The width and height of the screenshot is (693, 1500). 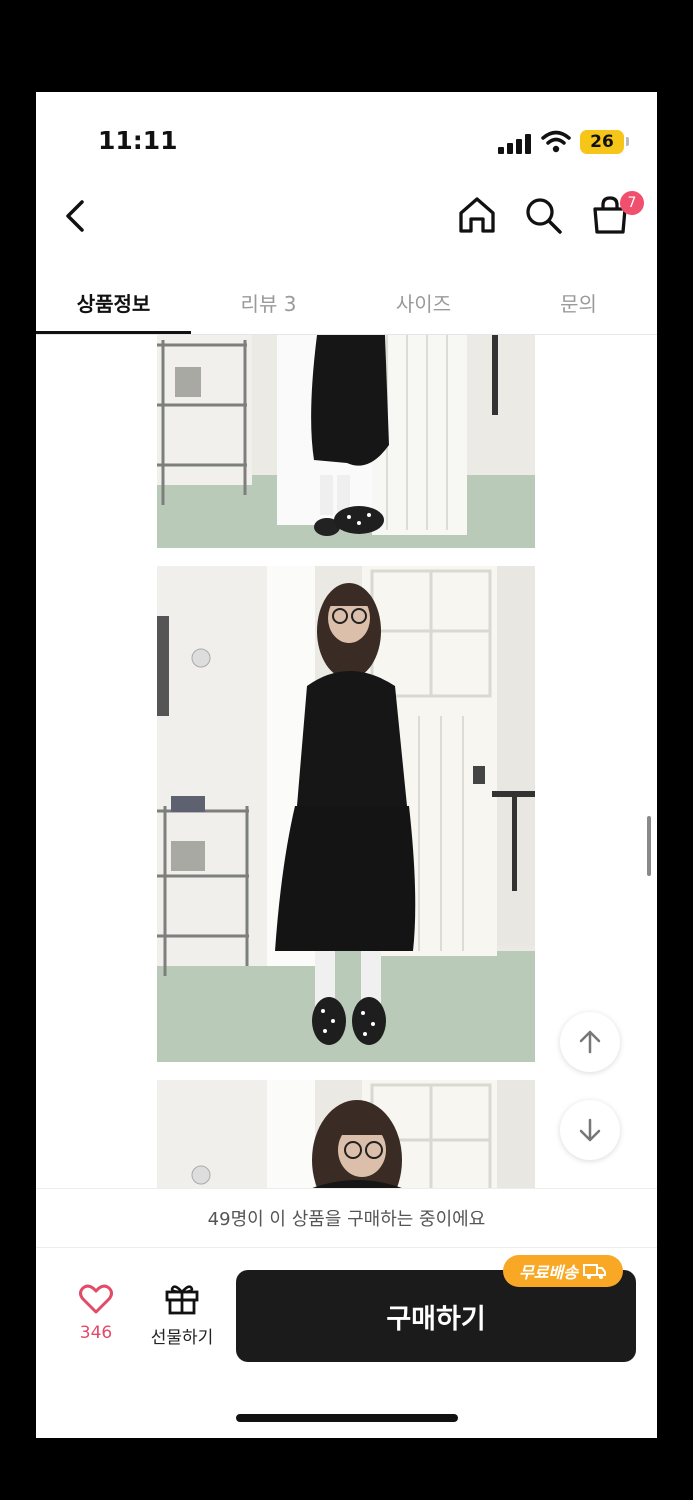 I want to click on battery-nub, so click(x=627, y=141).